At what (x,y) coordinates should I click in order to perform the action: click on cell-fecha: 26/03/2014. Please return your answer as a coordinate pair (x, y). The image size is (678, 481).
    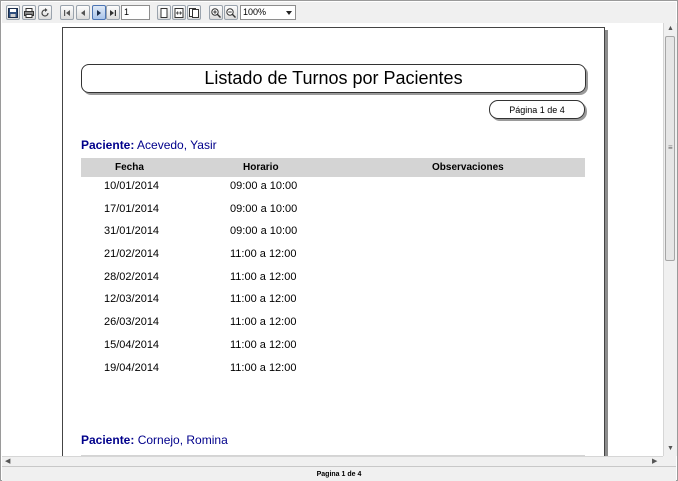
    Looking at the image, I should click on (132, 322).